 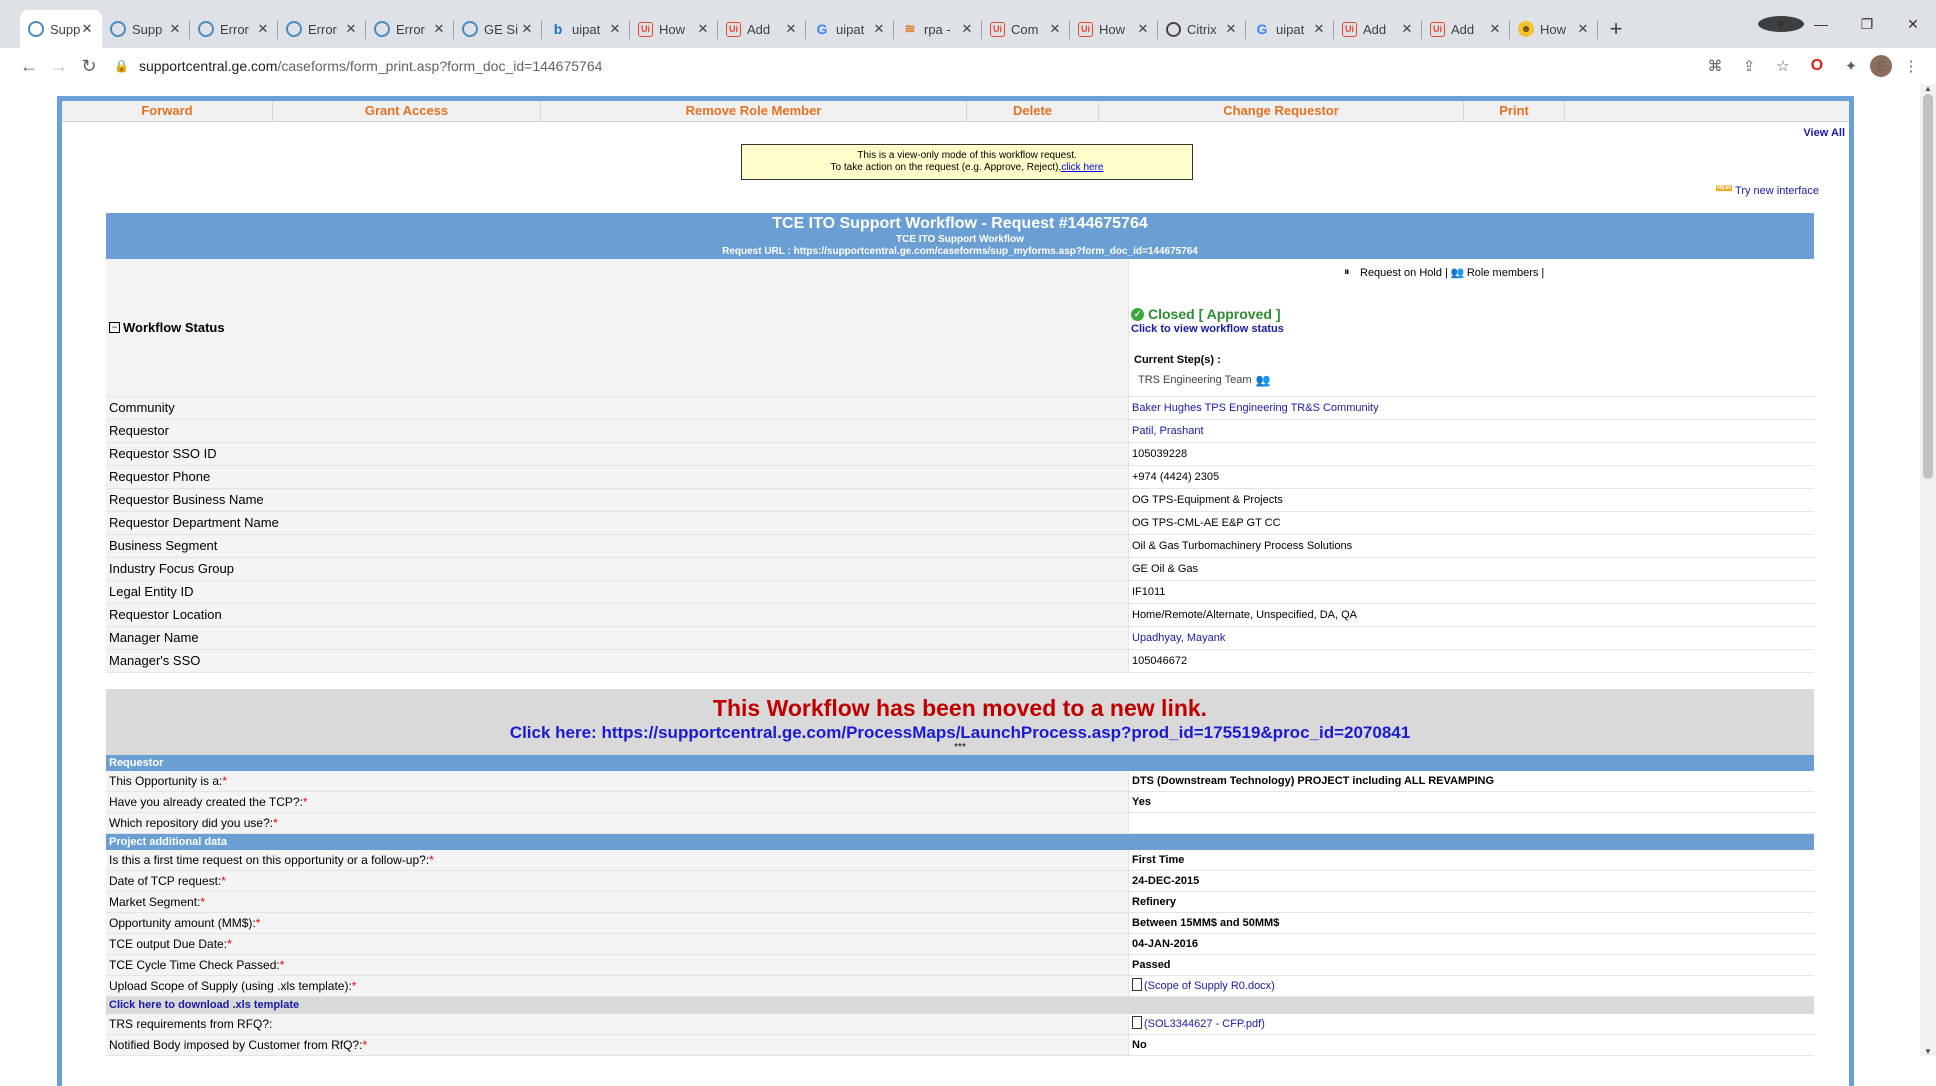 I want to click on tab-title: Add, so click(x=1375, y=29).